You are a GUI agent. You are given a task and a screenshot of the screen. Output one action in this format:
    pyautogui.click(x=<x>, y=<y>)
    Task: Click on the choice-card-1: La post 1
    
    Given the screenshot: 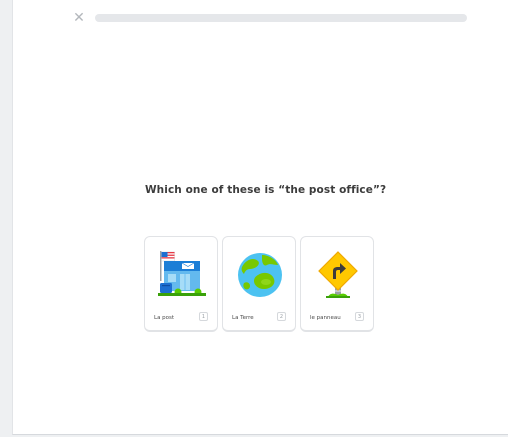 What is the action you would take?
    pyautogui.click(x=181, y=284)
    